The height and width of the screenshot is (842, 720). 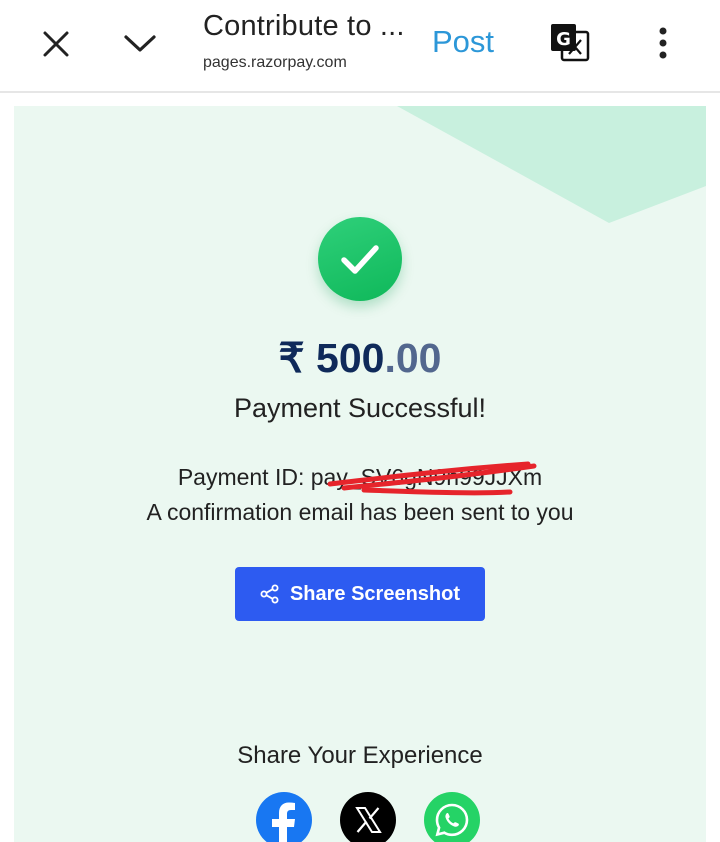 I want to click on close-button, so click(x=56, y=44).